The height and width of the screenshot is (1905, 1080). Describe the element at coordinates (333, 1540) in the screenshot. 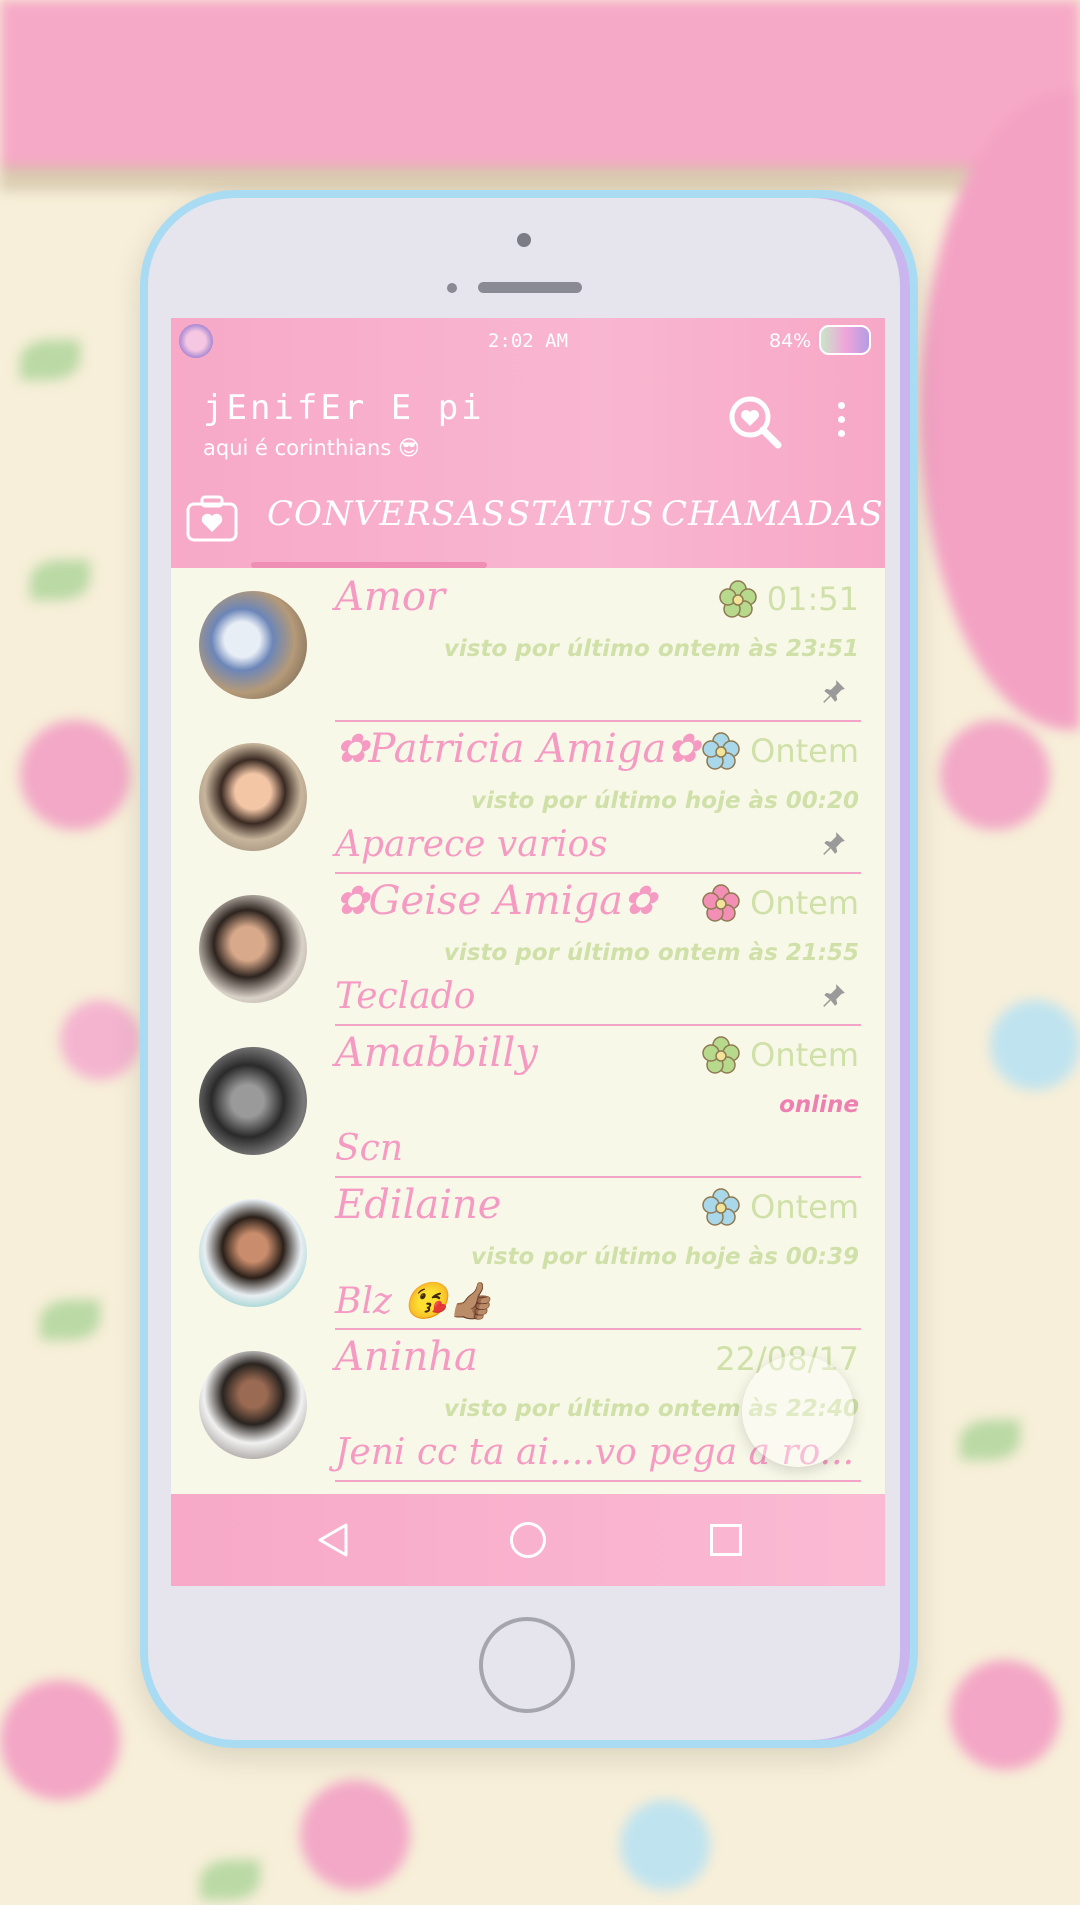

I see `back-icon` at that location.